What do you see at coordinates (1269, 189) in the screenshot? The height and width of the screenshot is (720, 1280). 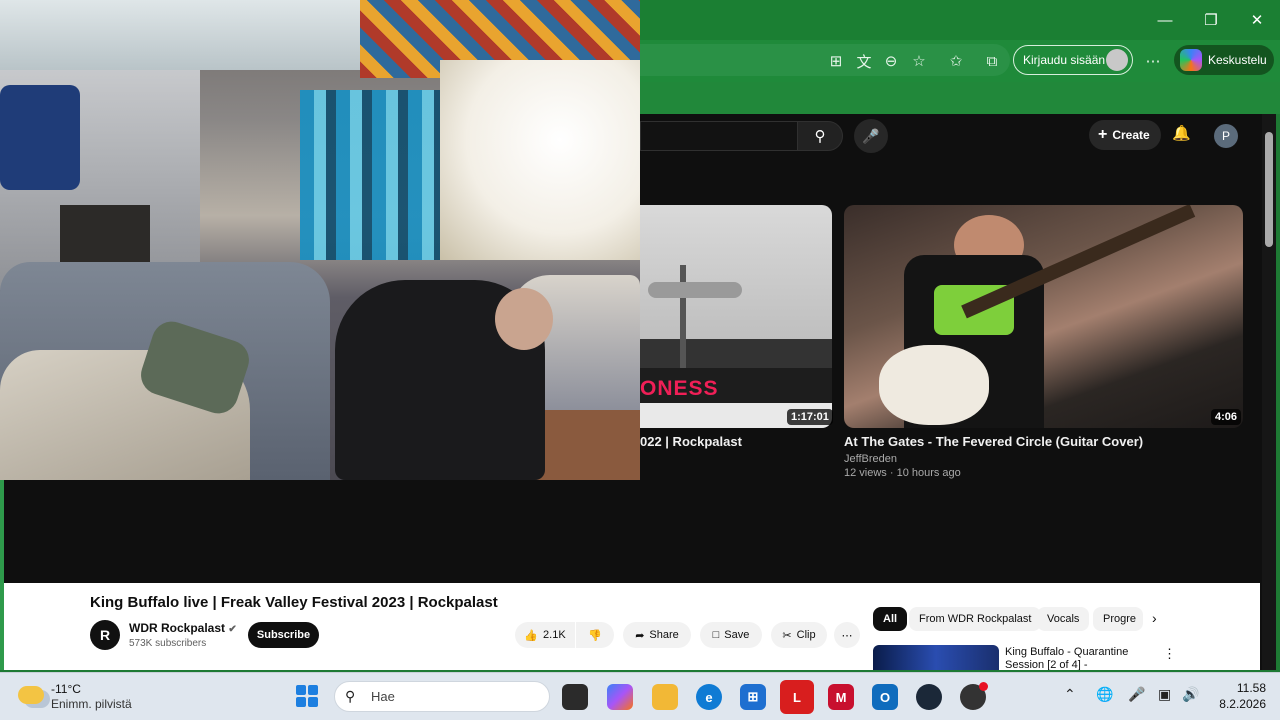 I see `scrollbar-thumb` at bounding box center [1269, 189].